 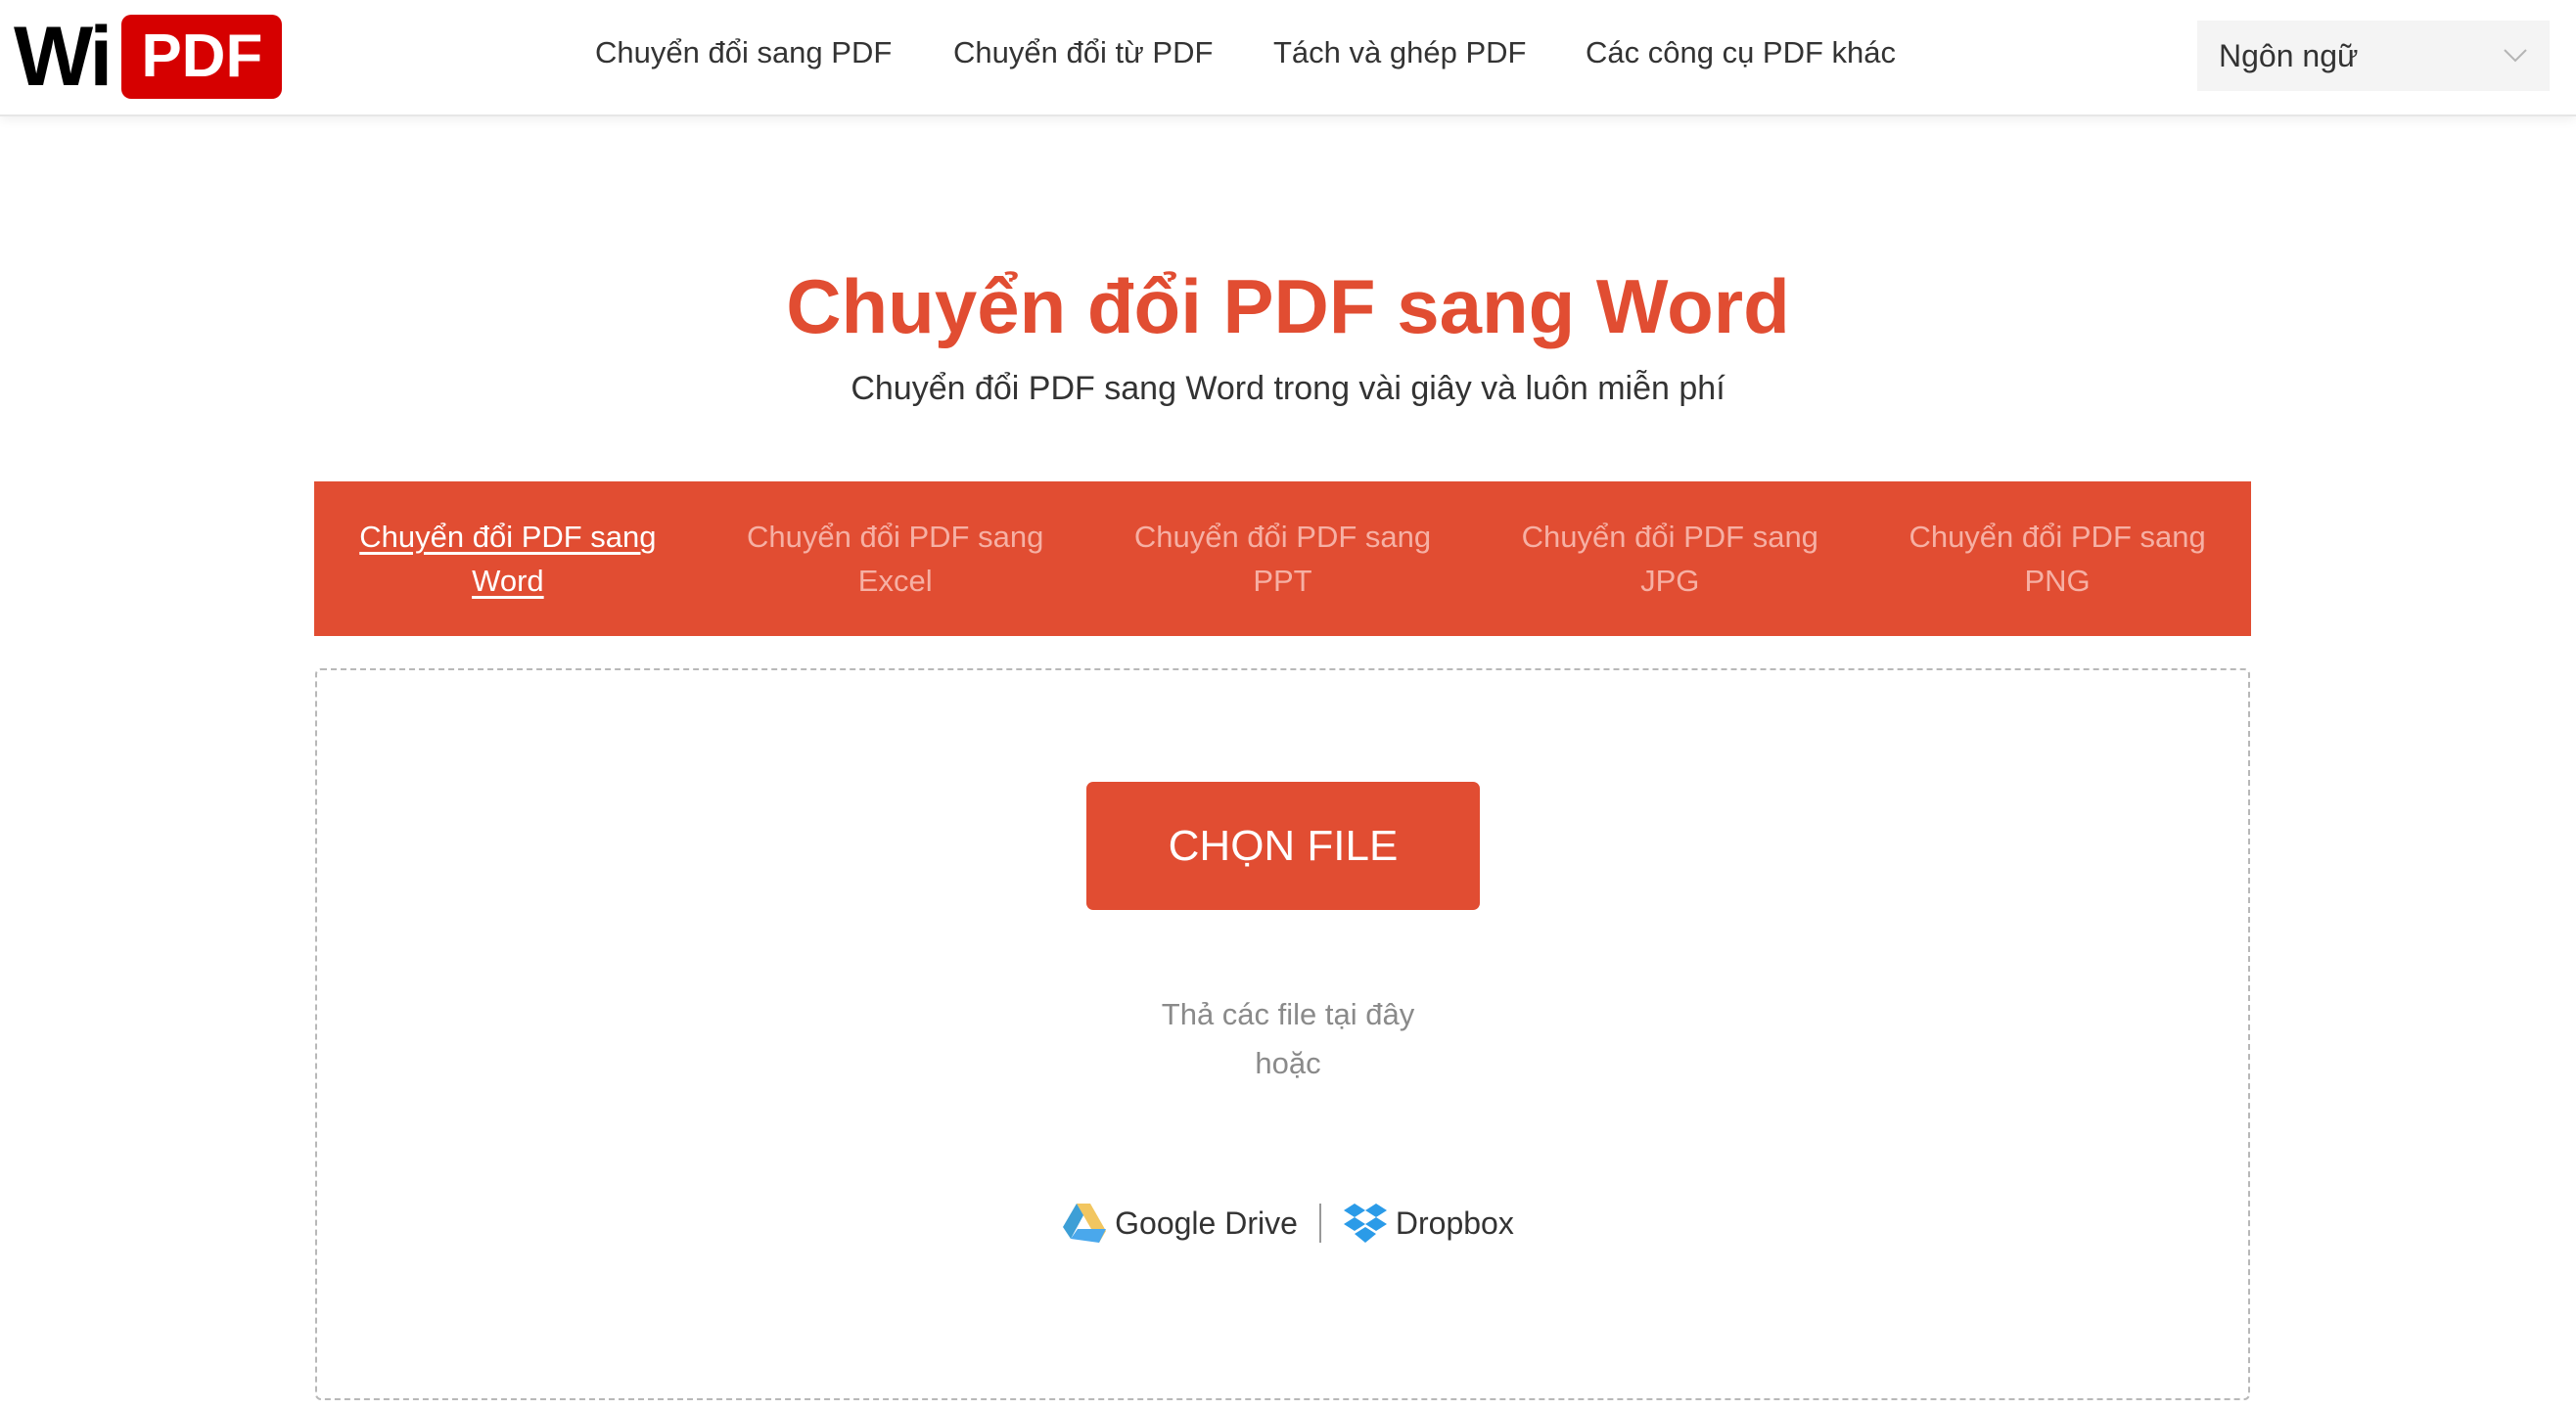 I want to click on chevron-down-icon, so click(x=2516, y=56).